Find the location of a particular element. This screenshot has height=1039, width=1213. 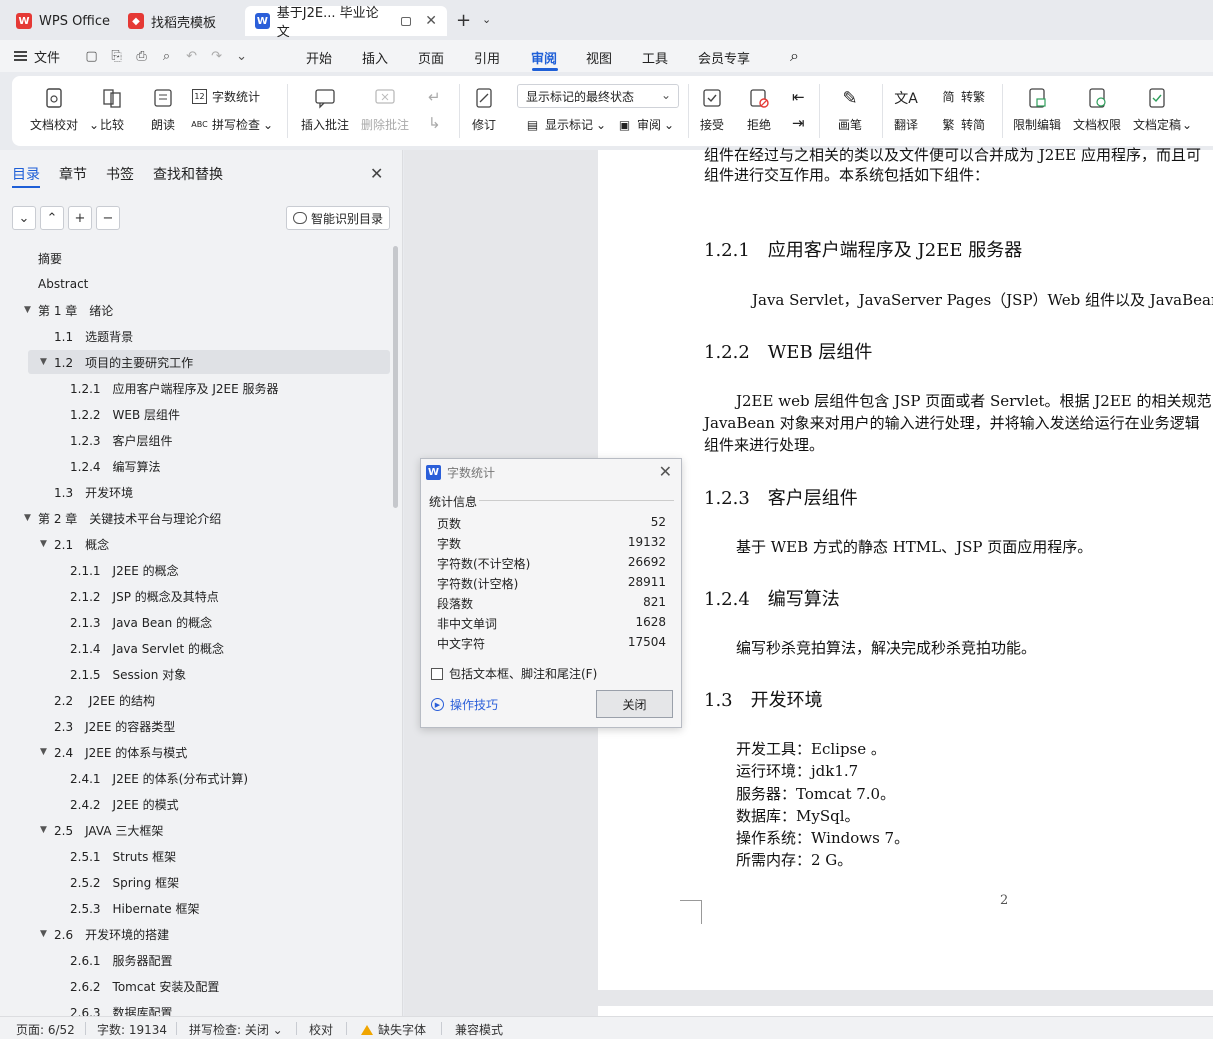

toc-item: ▼ 2.1 概念 is located at coordinates (195, 544).